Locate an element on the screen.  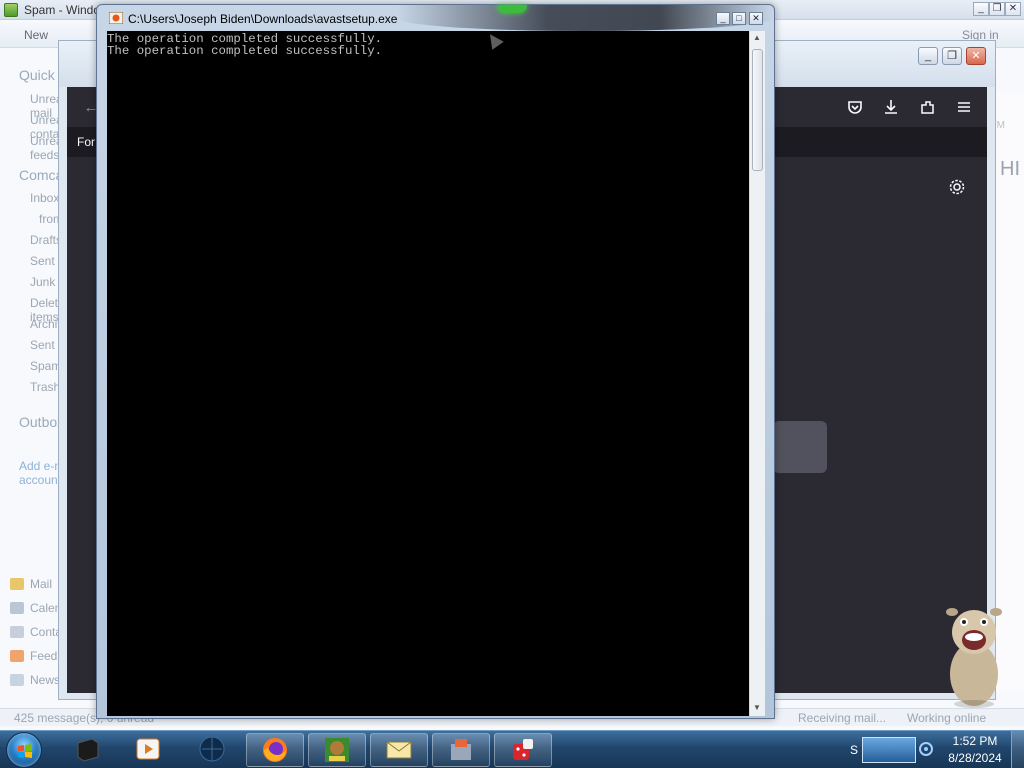
taskbar-mail-button is located at coordinates (399, 750).